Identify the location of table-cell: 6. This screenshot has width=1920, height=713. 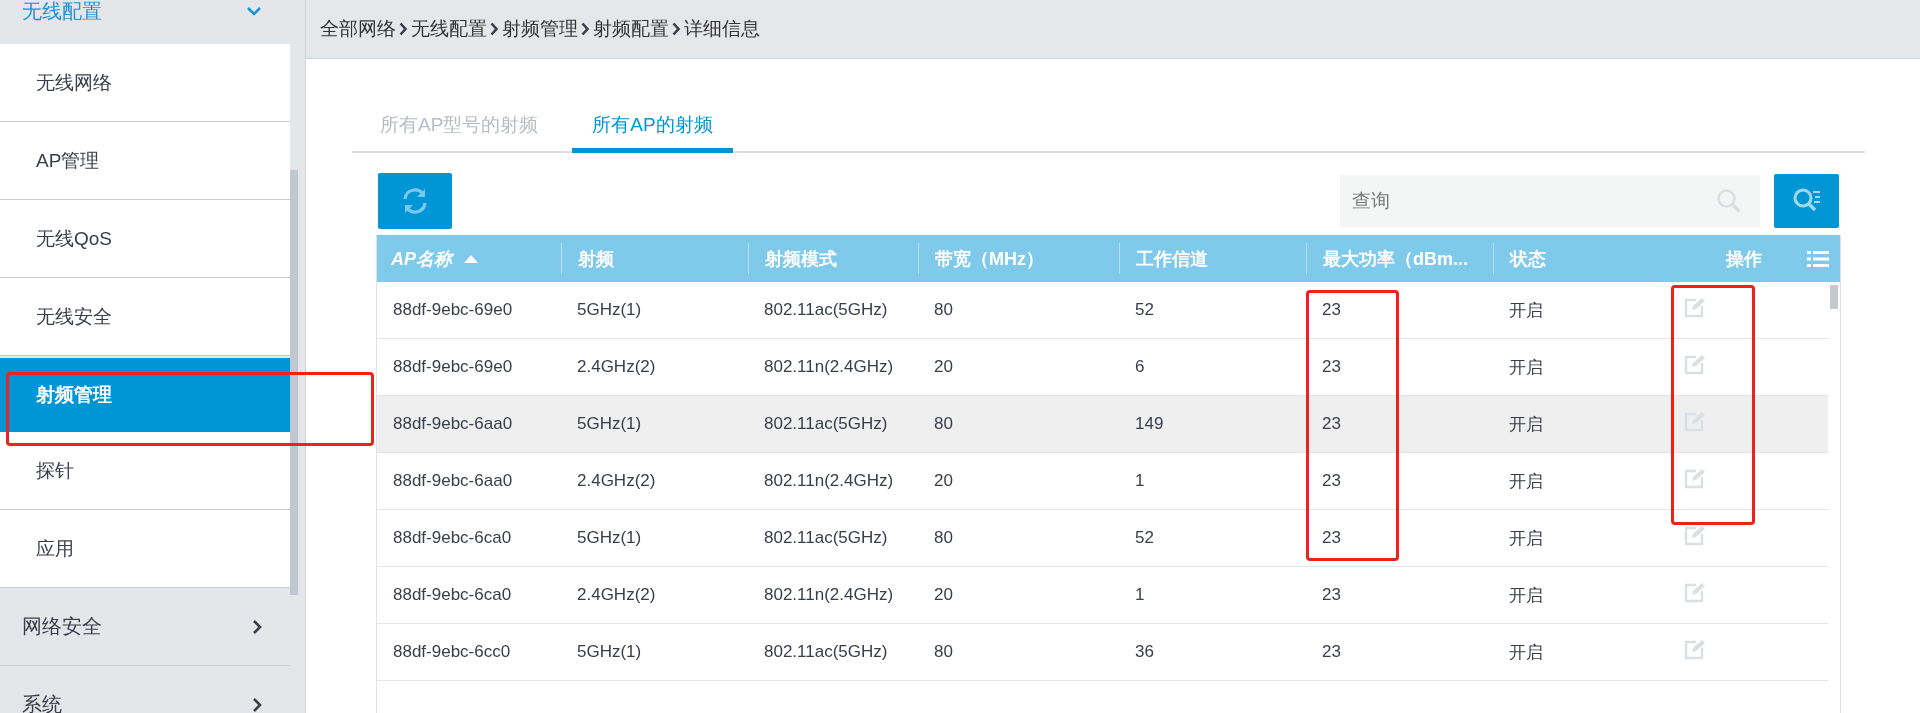
(1140, 366).